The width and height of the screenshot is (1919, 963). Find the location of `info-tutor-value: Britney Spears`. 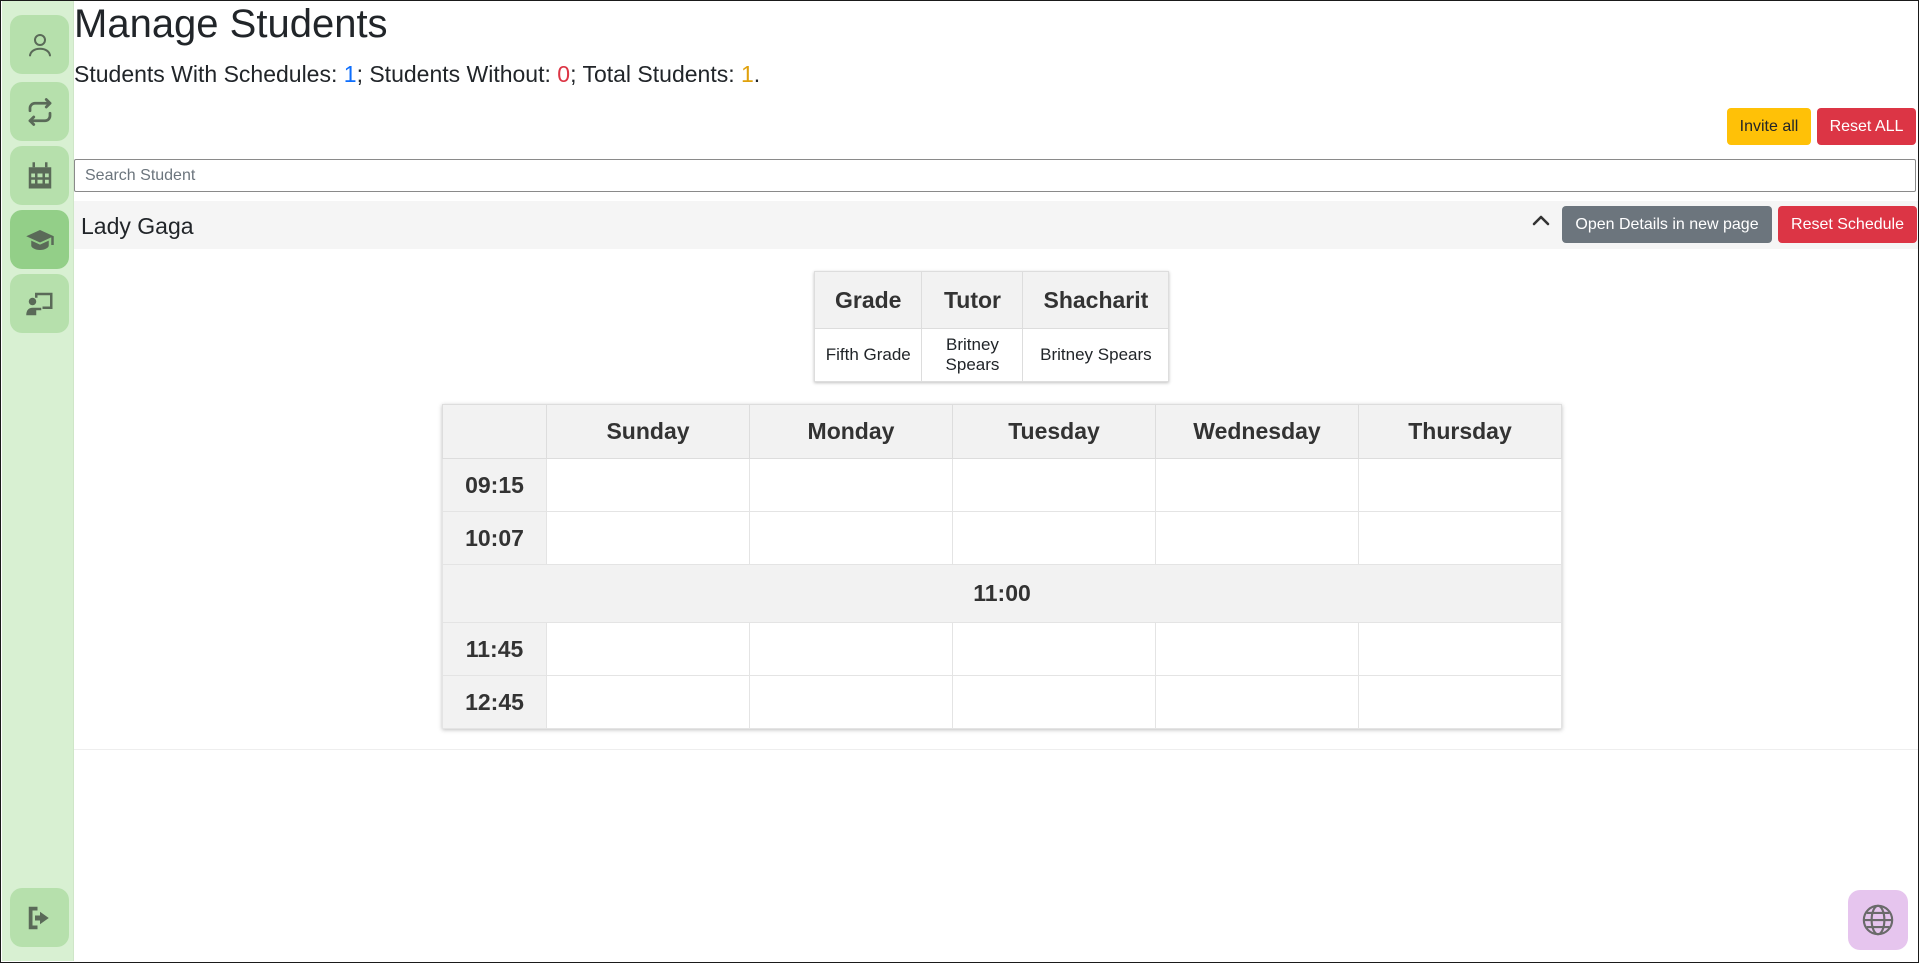

info-tutor-value: Britney Spears is located at coordinates (972, 355).